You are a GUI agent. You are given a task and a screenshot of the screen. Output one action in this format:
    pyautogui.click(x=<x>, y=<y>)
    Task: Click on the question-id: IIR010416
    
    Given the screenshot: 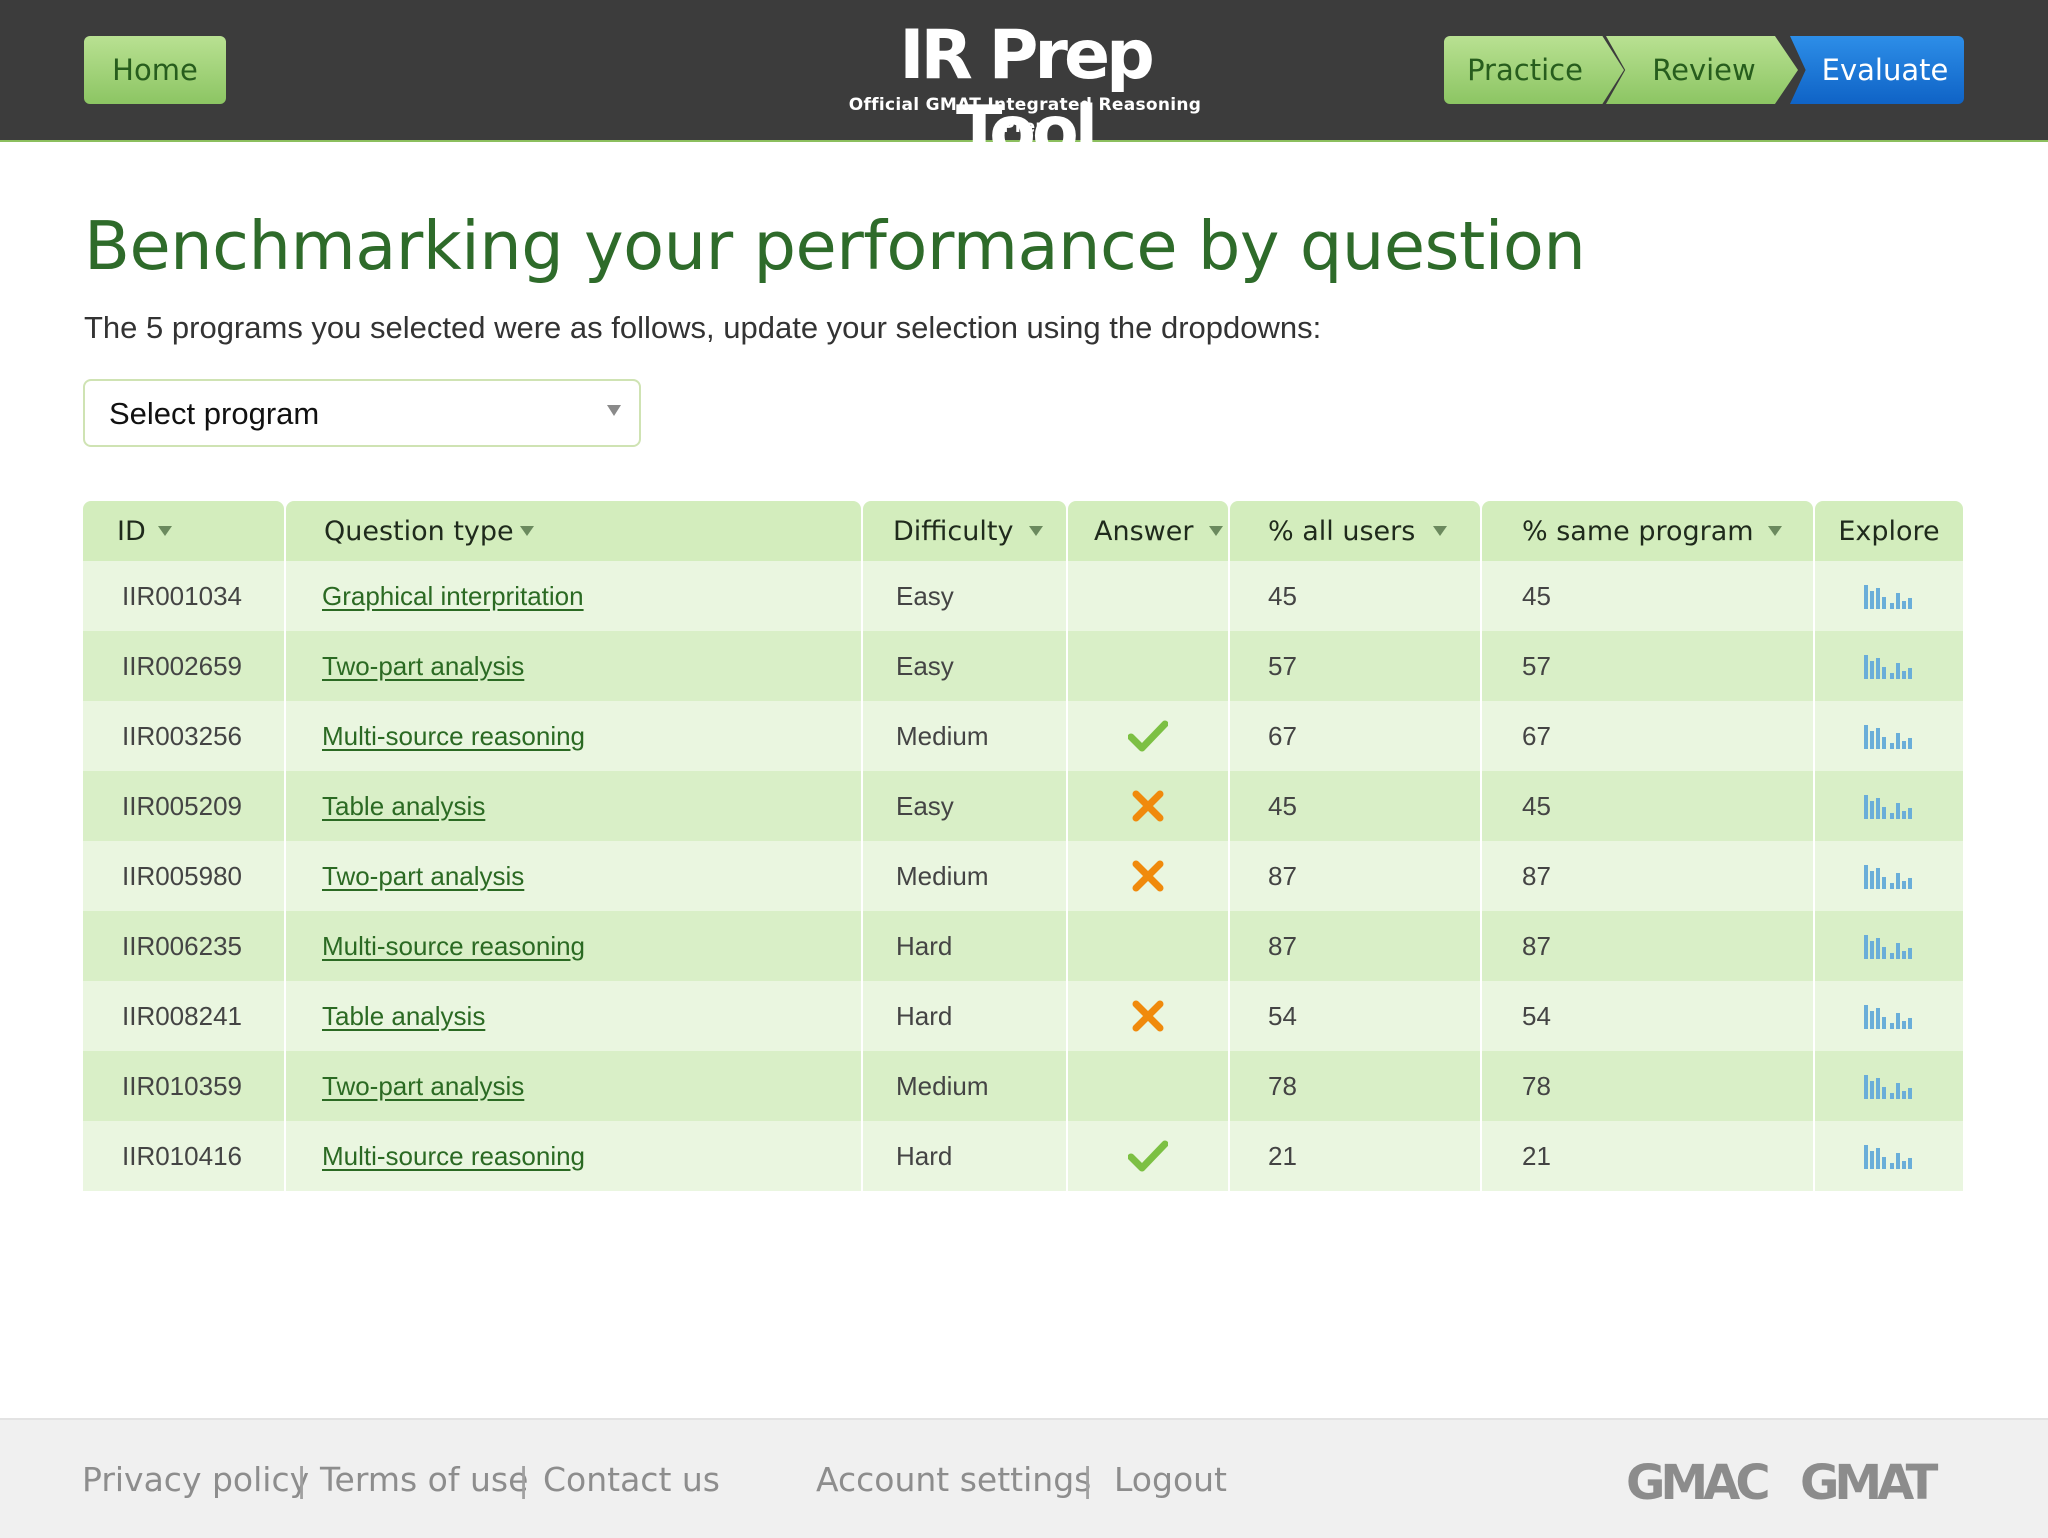 What is the action you would take?
    pyautogui.click(x=182, y=1155)
    